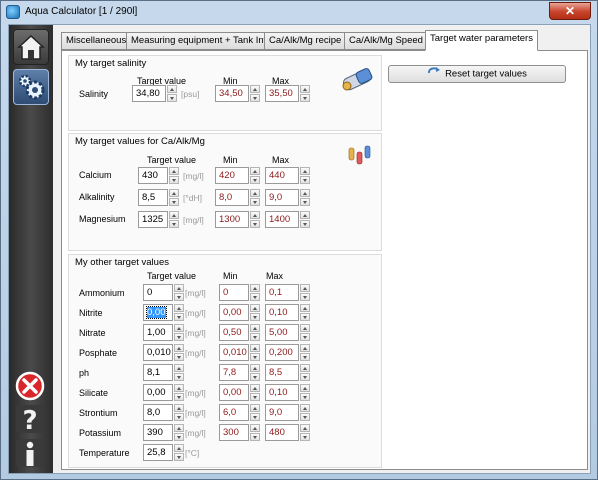  I want to click on ph-target-input: 8,1, so click(158, 372).